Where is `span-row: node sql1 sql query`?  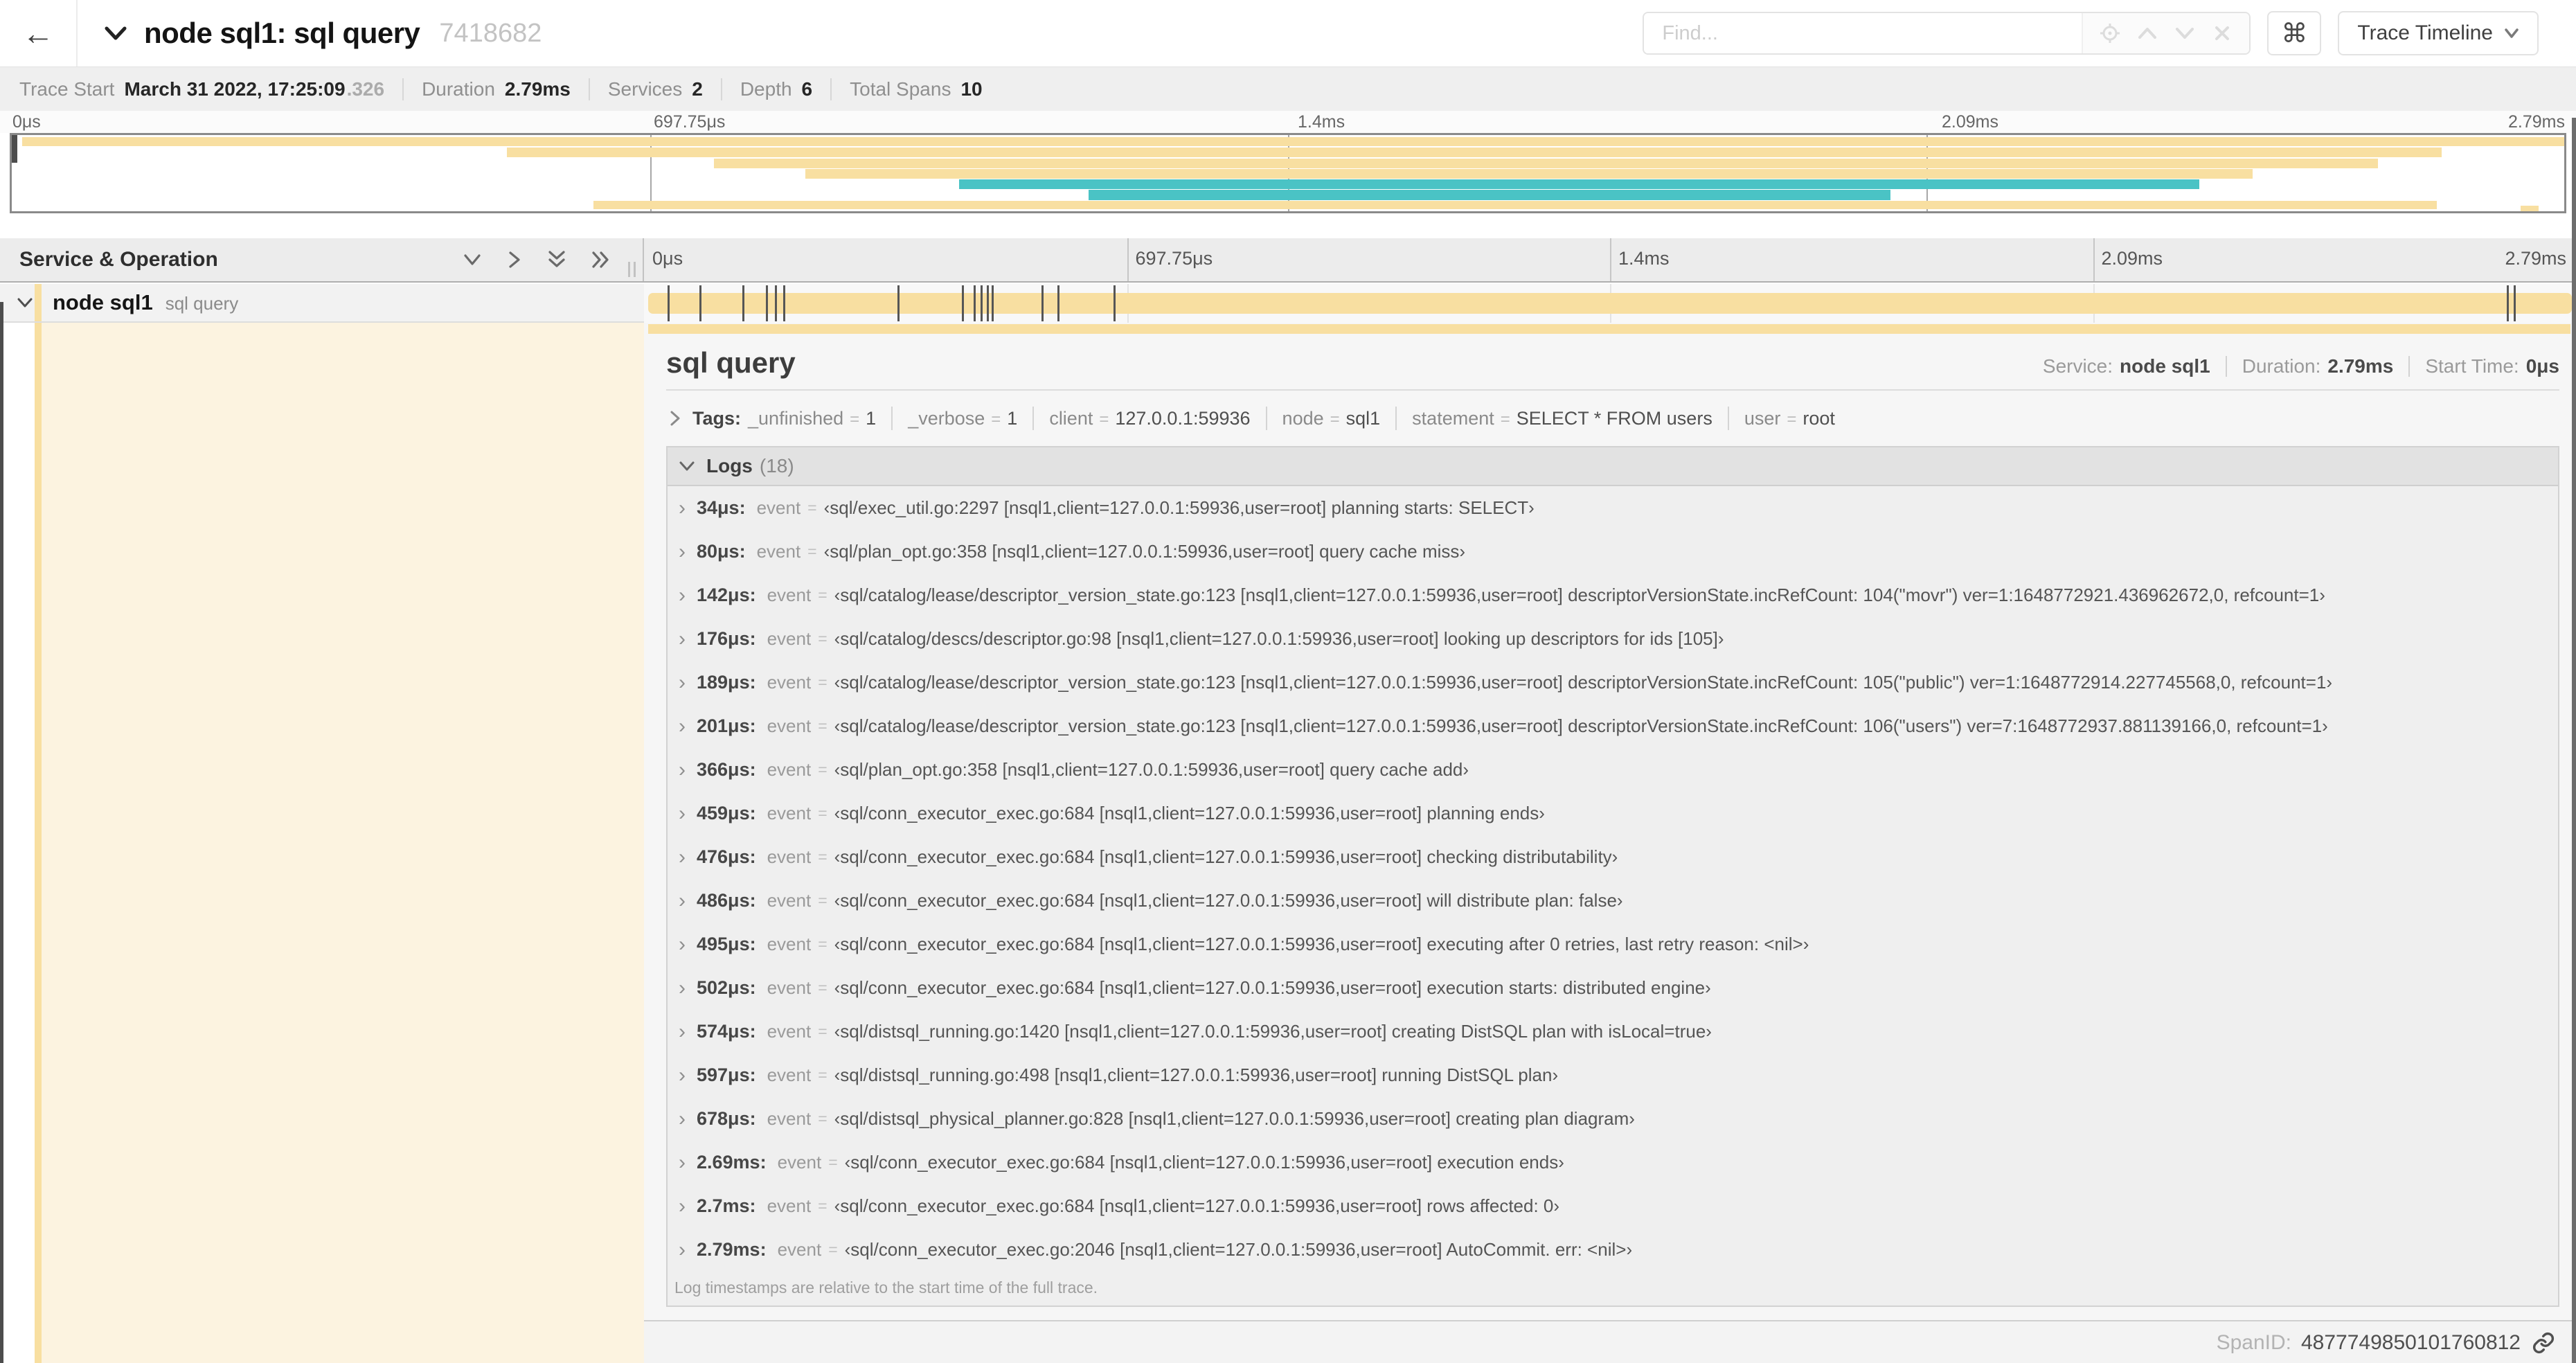
span-row: node sql1 sql query is located at coordinates (1288, 303).